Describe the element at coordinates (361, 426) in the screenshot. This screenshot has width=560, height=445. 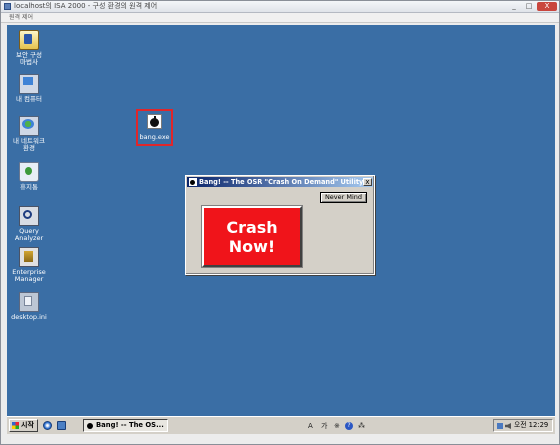
I see `ime-options-icon: ⁂` at that location.